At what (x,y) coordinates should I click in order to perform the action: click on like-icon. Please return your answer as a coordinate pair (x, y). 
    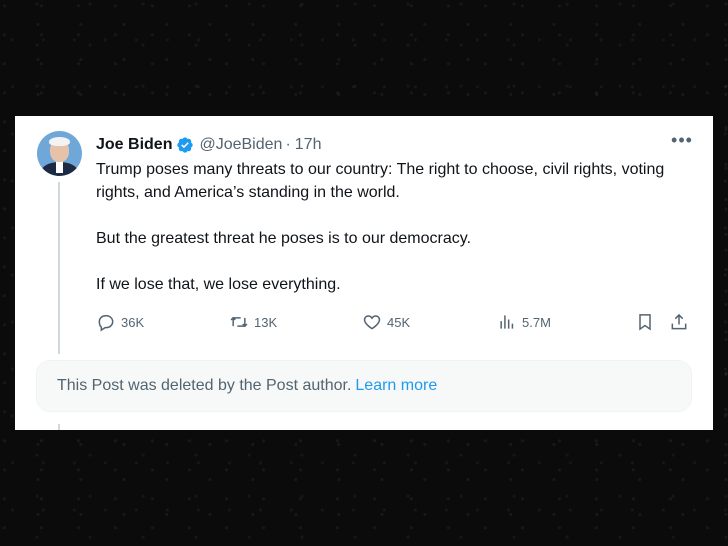
    Looking at the image, I should click on (372, 322).